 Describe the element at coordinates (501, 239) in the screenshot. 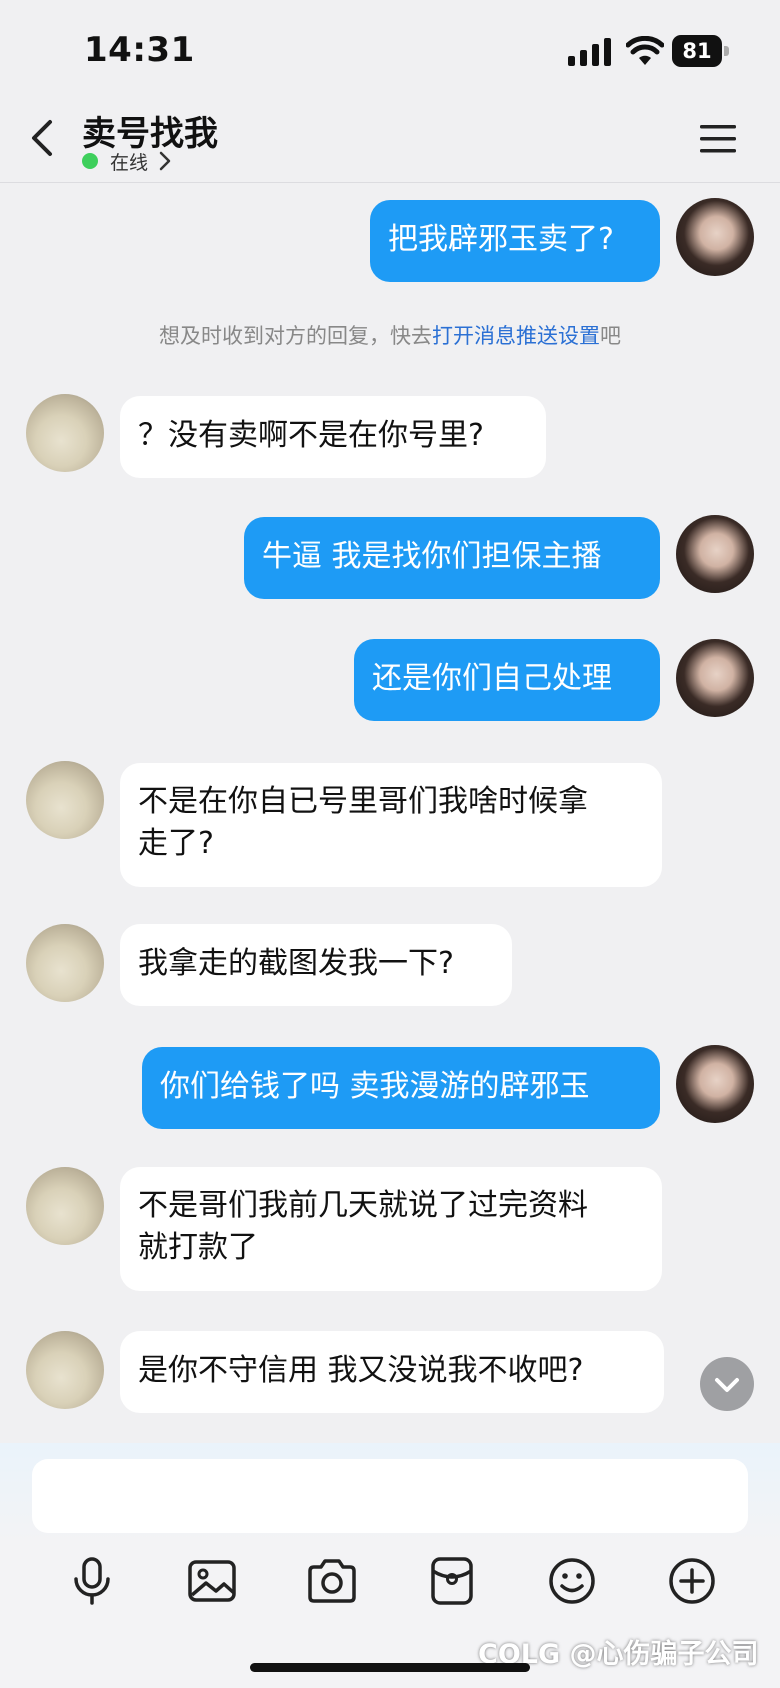

I see `message-text: 把我辟邪玉卖了?` at that location.